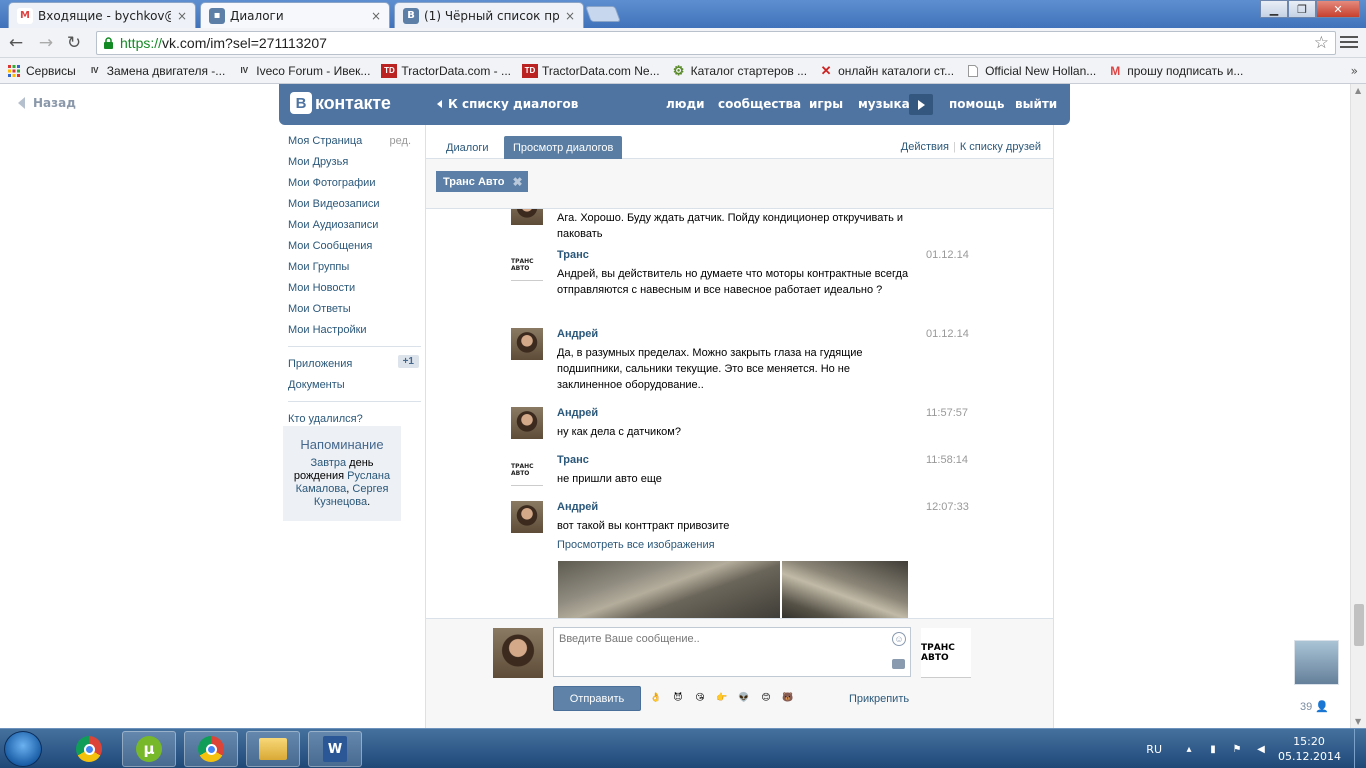 This screenshot has height=768, width=1366. Describe the element at coordinates (273, 749) in the screenshot. I see `taskbar-explorer` at that location.